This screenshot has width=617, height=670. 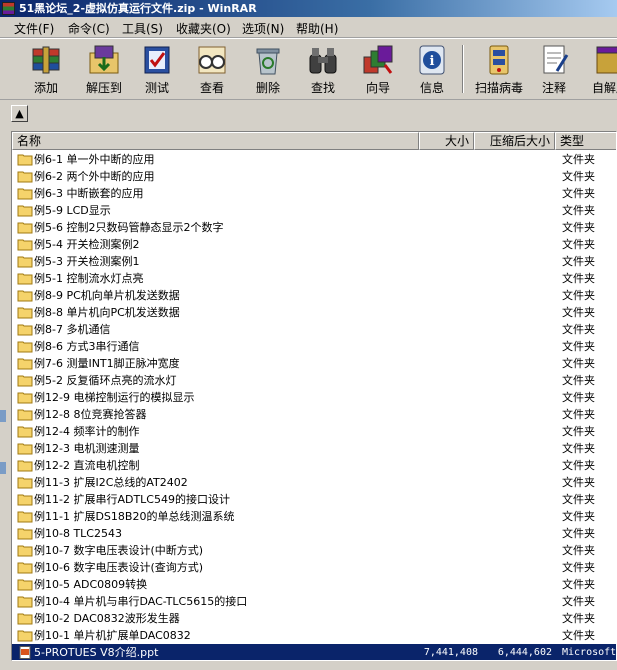 I want to click on folder-row: 例5-2 反复循环点亮的流水灯 文件夹, so click(x=314, y=380).